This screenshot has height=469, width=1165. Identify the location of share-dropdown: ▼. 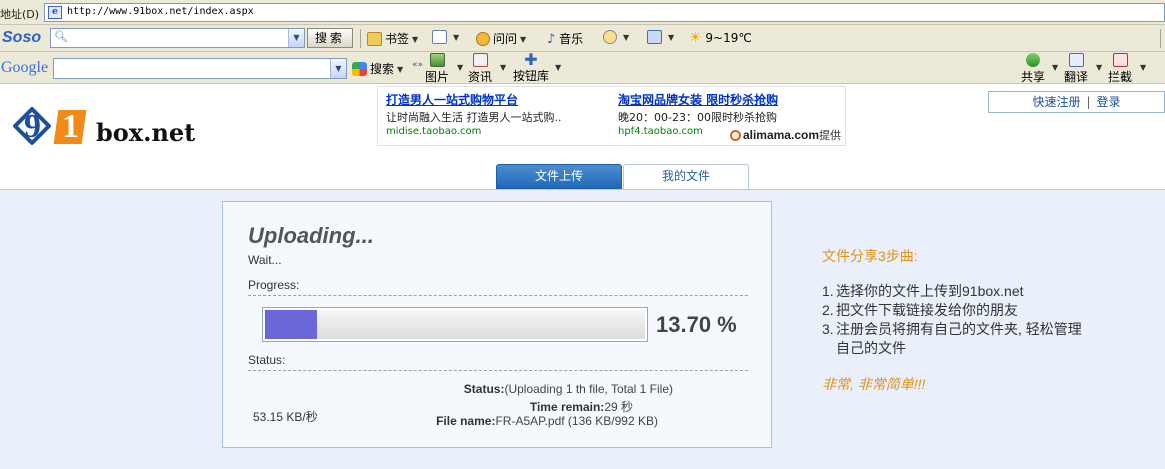
(1053, 67).